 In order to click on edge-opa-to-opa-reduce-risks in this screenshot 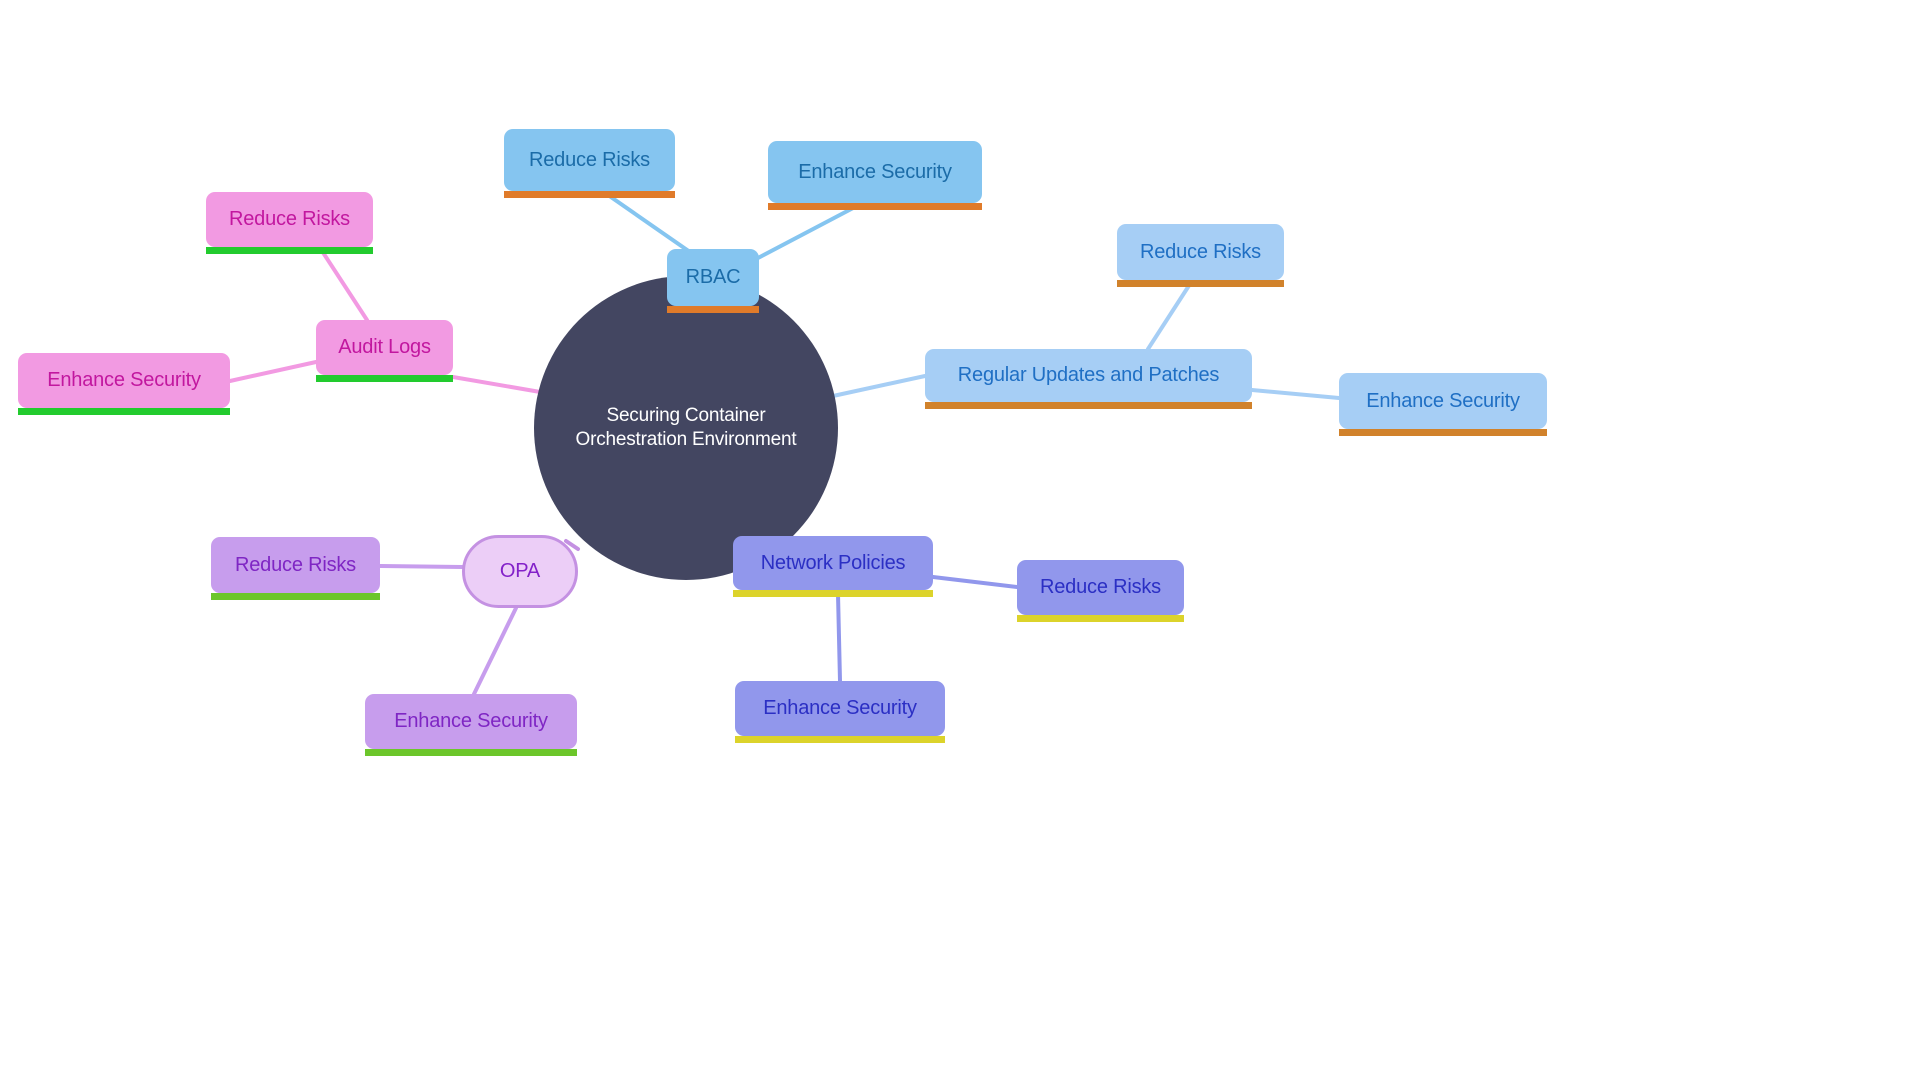, I will do `click(421, 566)`.